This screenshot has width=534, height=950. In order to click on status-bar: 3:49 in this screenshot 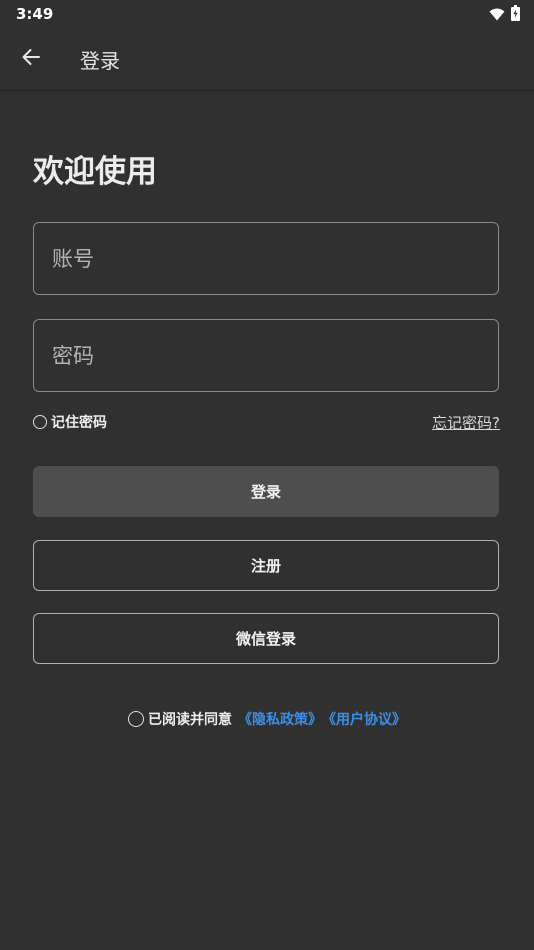, I will do `click(267, 14)`.